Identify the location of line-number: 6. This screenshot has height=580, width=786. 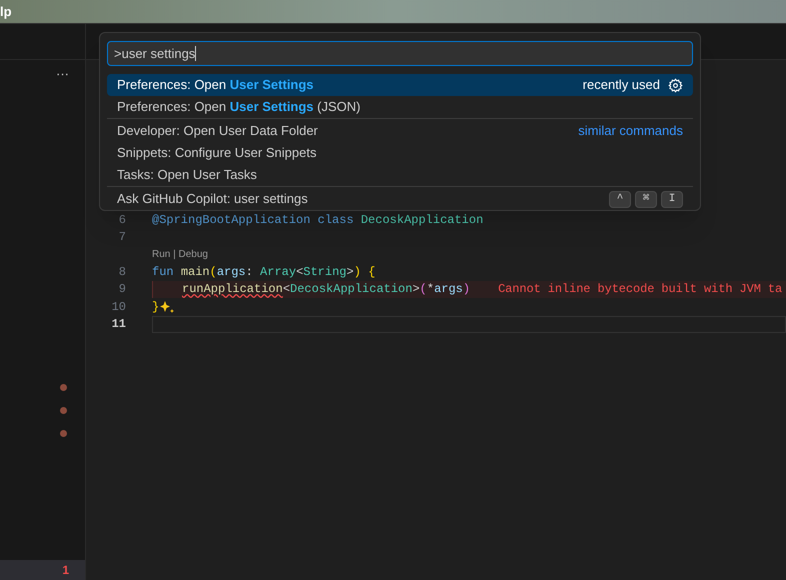
(122, 220).